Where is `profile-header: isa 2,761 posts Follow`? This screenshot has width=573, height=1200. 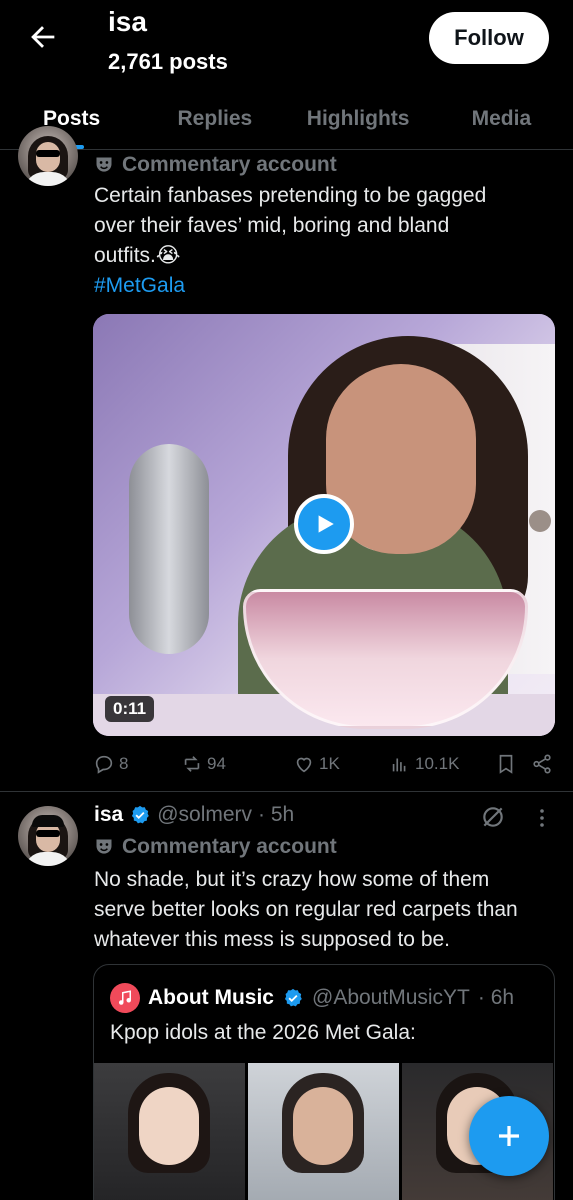 profile-header: isa 2,761 posts Follow is located at coordinates (286, 44).